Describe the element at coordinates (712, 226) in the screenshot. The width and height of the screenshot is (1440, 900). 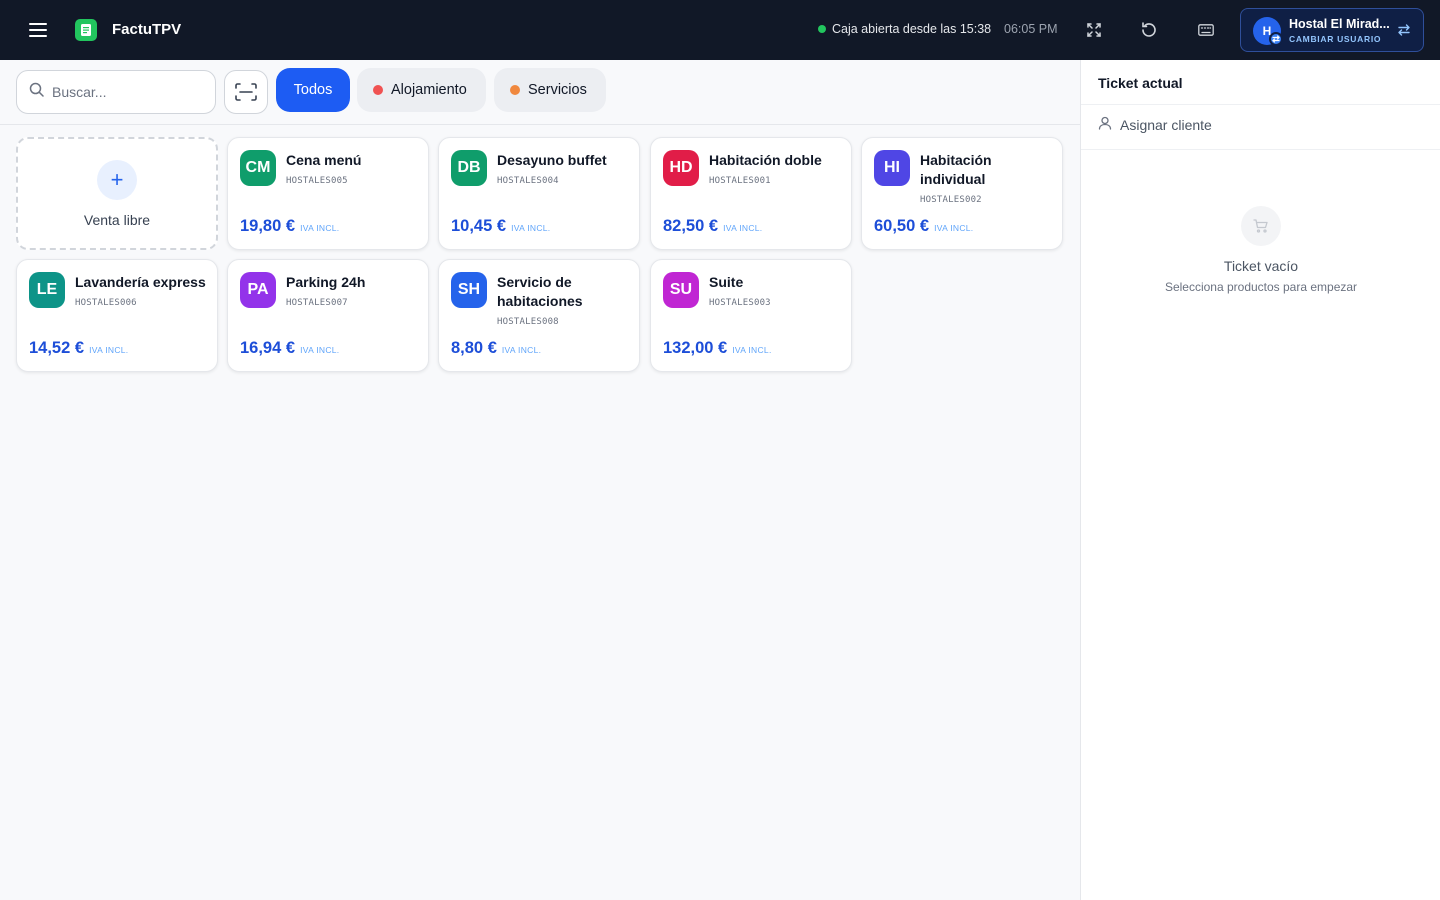
I see `price-row: 82,50 € IVA INCL.` at that location.